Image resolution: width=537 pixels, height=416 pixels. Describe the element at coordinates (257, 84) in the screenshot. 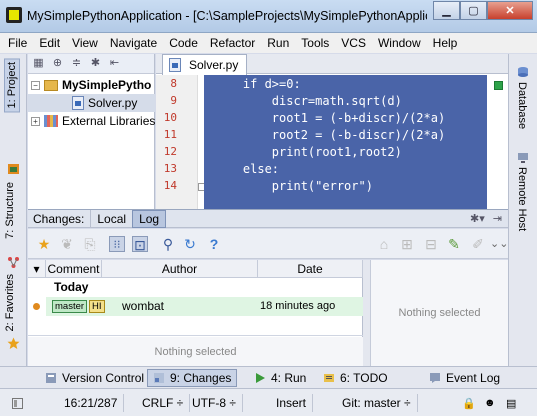

I see `code-line: if d>=0:` at that location.